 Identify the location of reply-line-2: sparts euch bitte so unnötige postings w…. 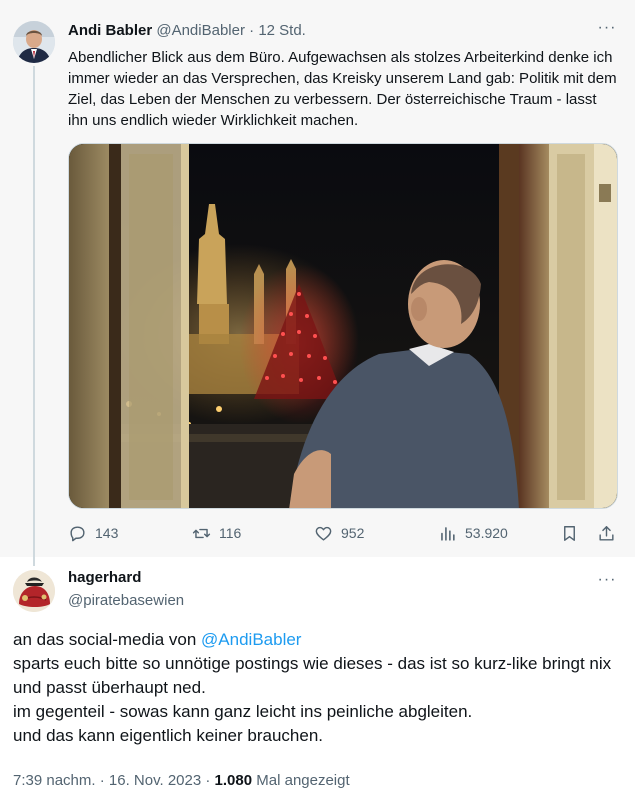
(312, 675).